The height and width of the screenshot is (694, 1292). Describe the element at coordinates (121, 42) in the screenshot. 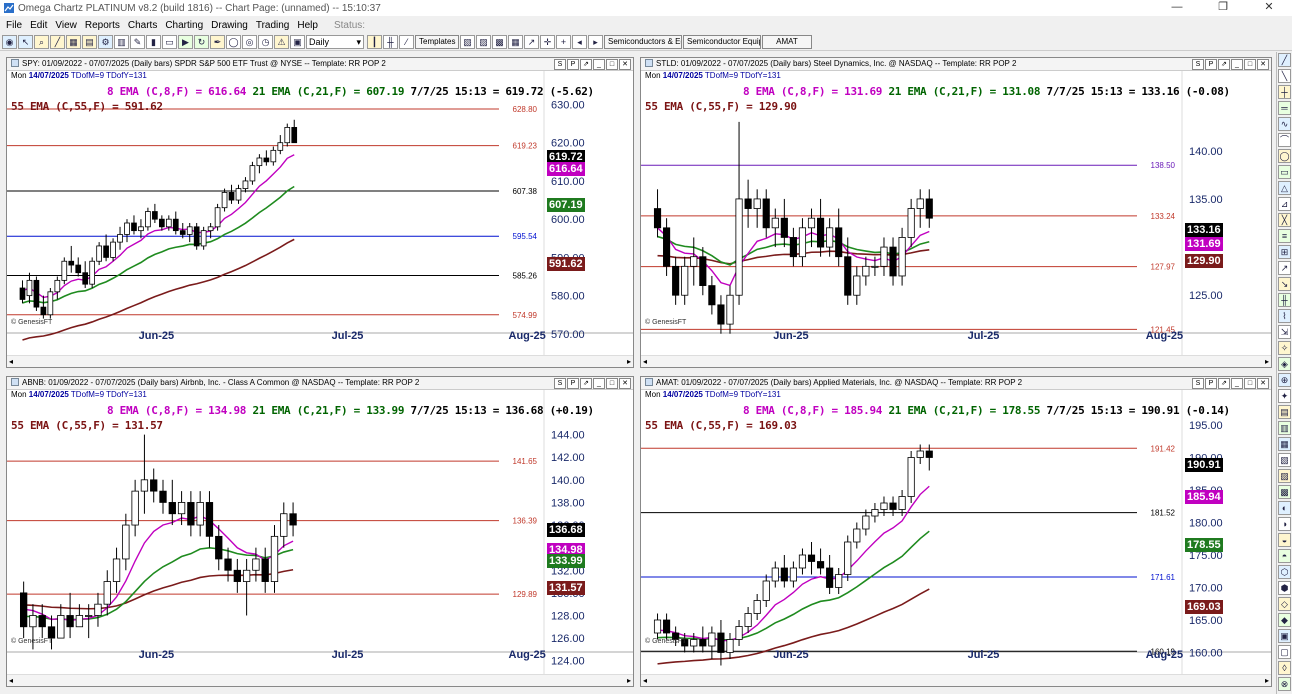

I see `table-icon: ▥` at that location.